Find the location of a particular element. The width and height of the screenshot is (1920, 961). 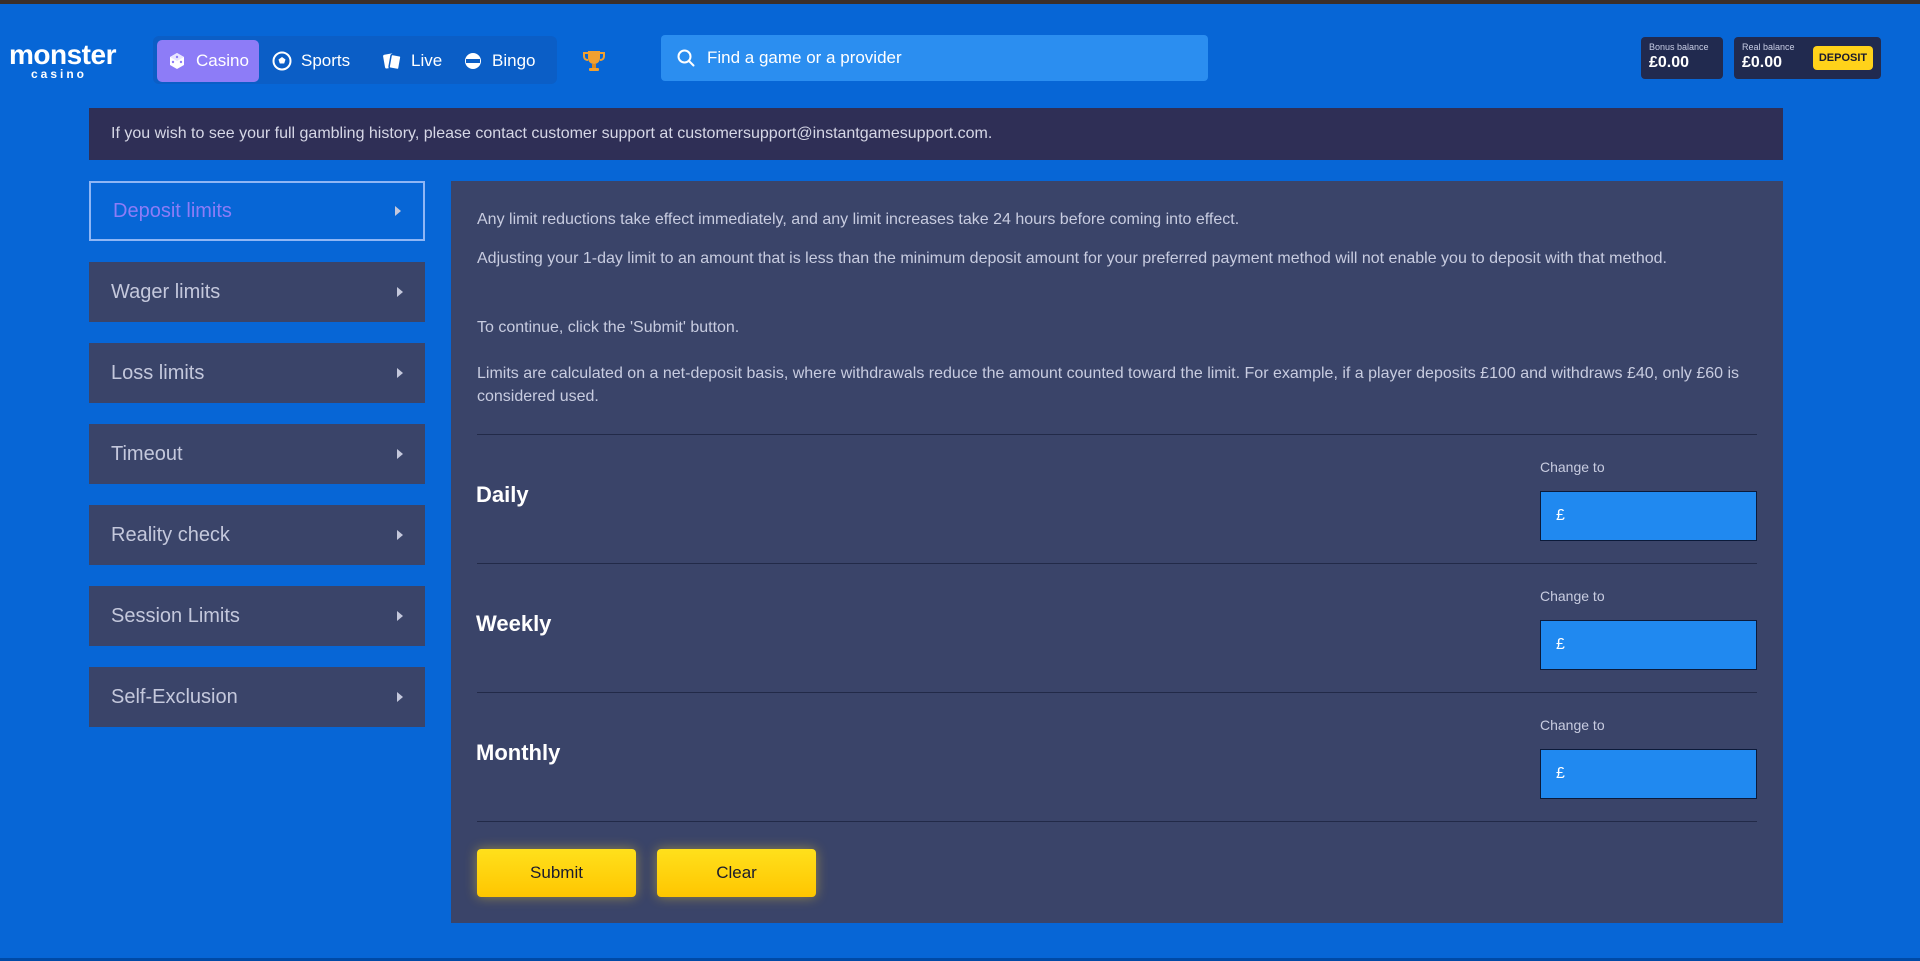

logo: monster casino is located at coordinates (62, 60).